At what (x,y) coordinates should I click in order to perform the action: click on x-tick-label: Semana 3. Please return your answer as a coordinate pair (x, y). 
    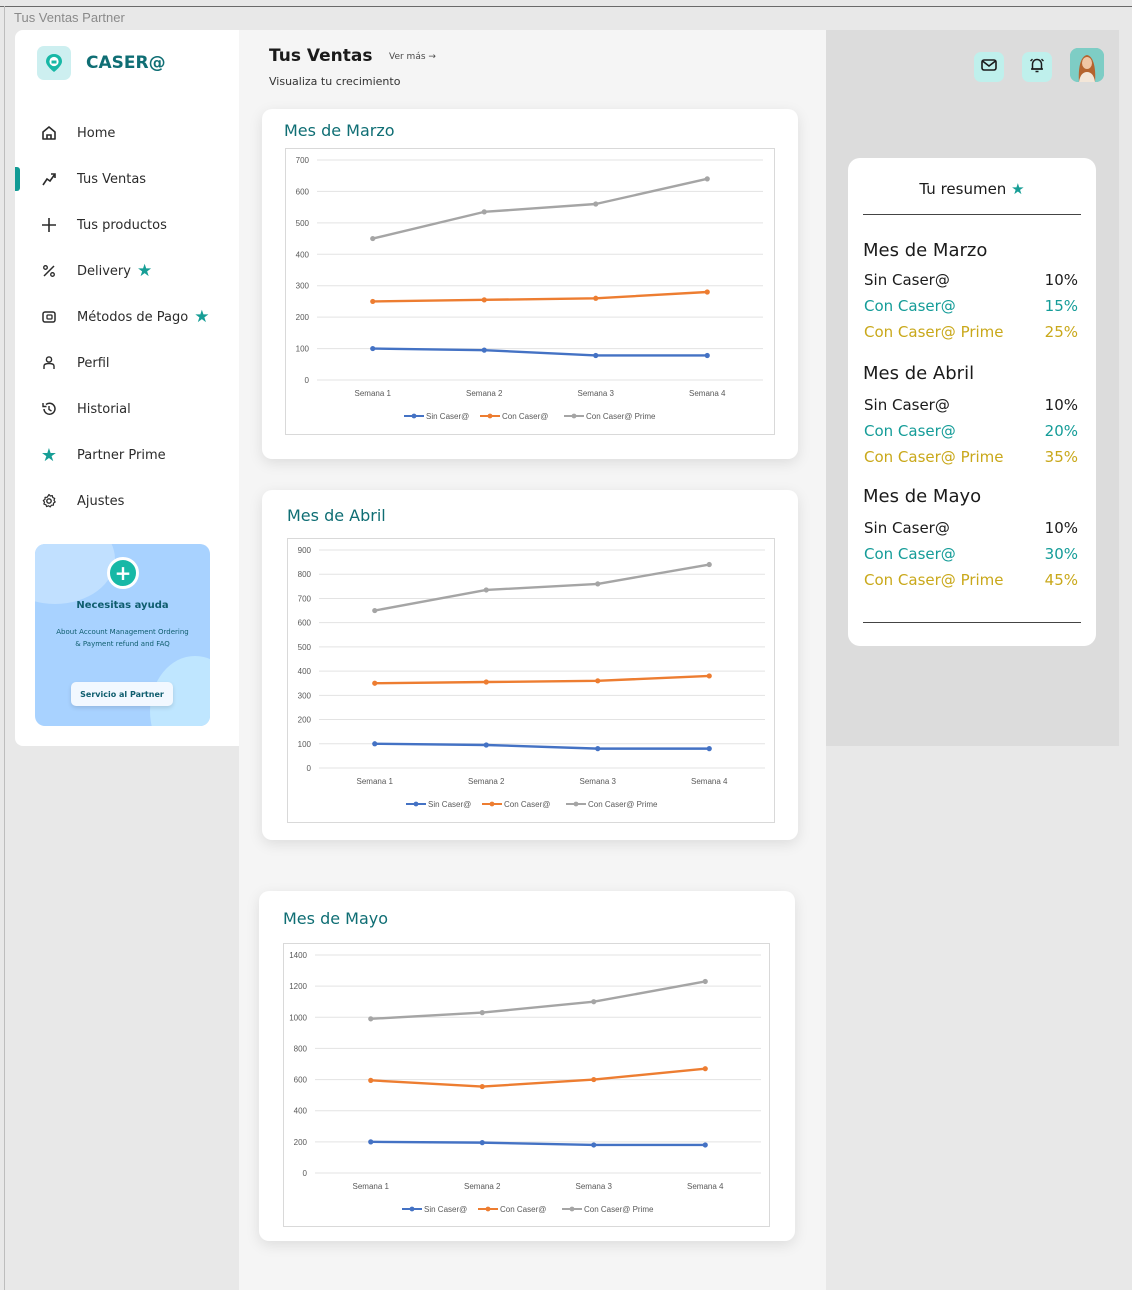
    Looking at the image, I should click on (598, 781).